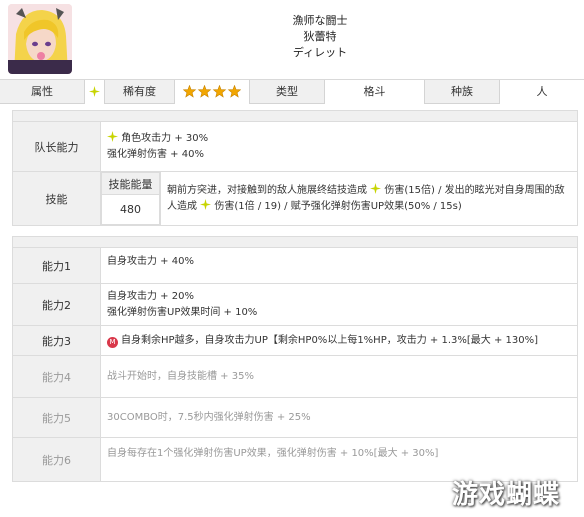 The image size is (584, 517). I want to click on rarity-label: 稀有度, so click(140, 92).